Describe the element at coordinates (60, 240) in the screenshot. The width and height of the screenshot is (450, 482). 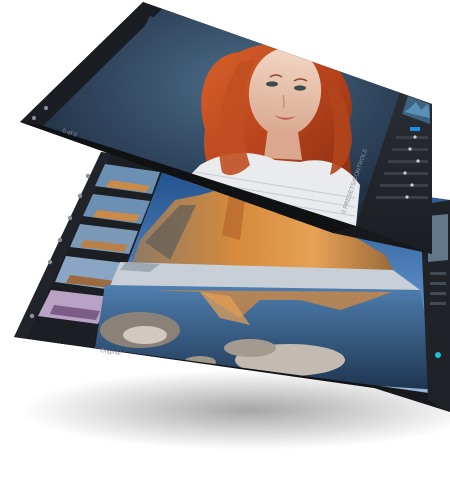
I see `preset-icon` at that location.